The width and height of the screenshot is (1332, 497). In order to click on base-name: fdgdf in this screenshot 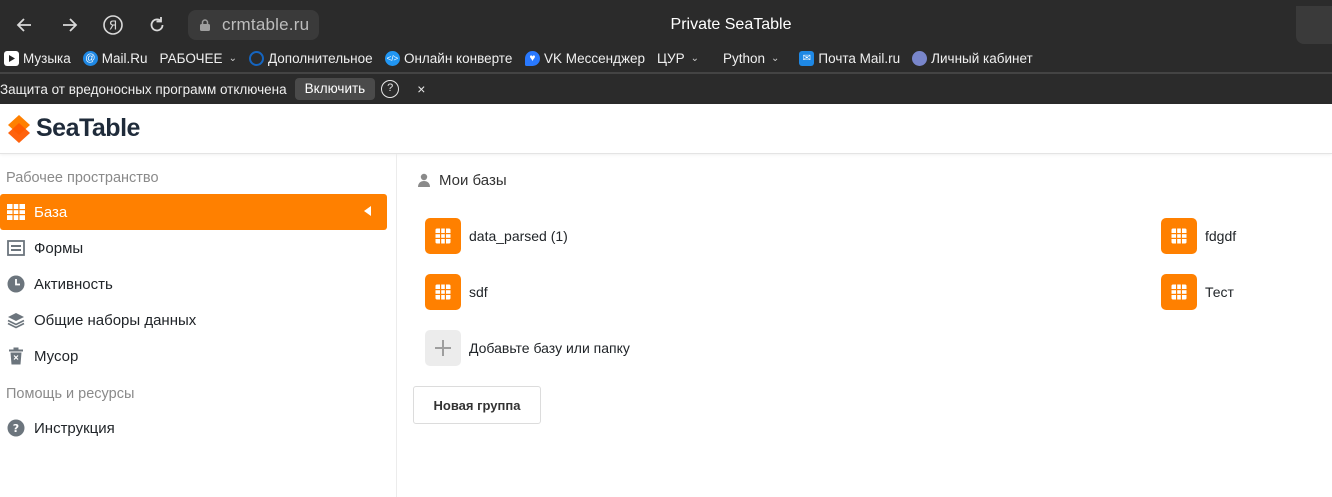, I will do `click(1221, 236)`.